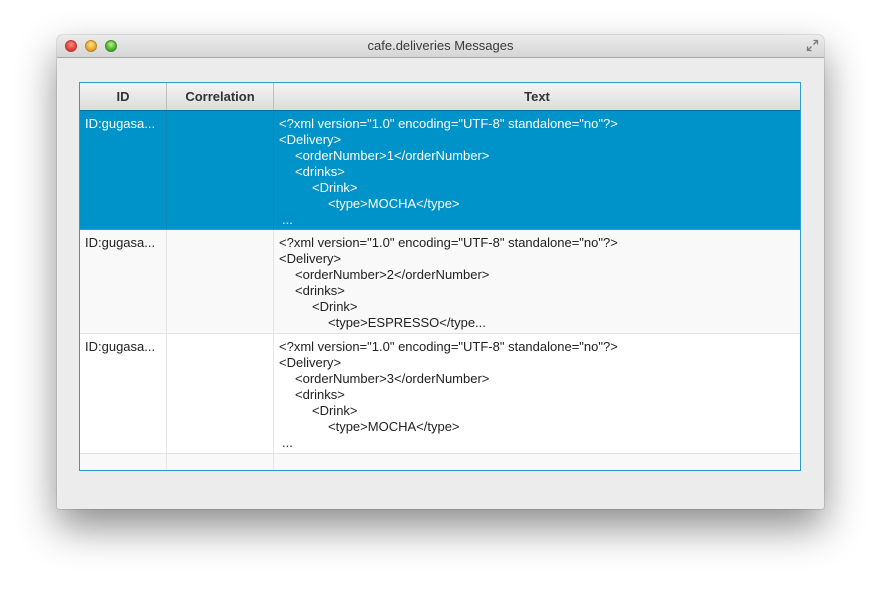  I want to click on fullscreen-icon, so click(812, 45).